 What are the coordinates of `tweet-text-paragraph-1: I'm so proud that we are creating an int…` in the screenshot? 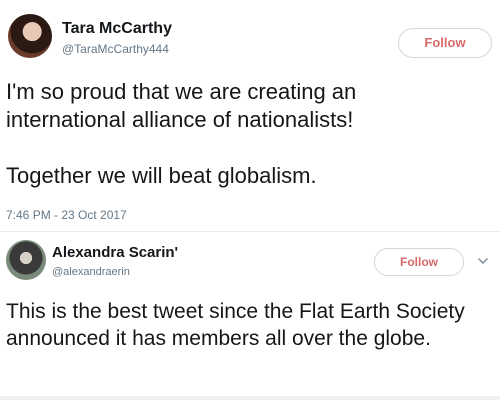 It's located at (181, 105).